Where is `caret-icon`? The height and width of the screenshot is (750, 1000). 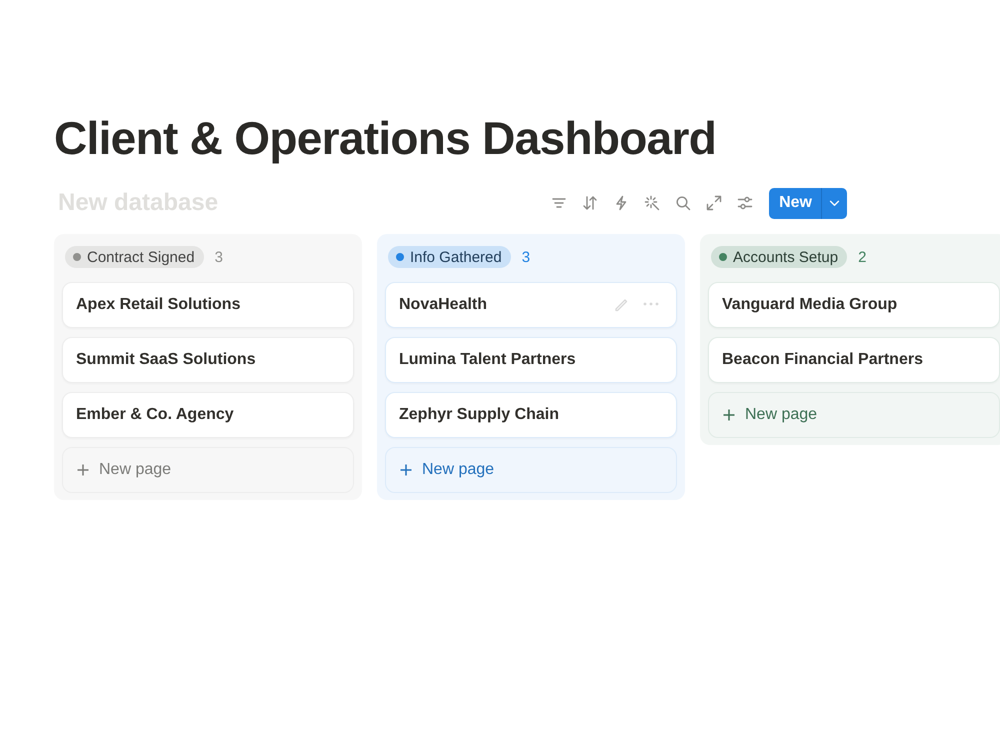 caret-icon is located at coordinates (834, 203).